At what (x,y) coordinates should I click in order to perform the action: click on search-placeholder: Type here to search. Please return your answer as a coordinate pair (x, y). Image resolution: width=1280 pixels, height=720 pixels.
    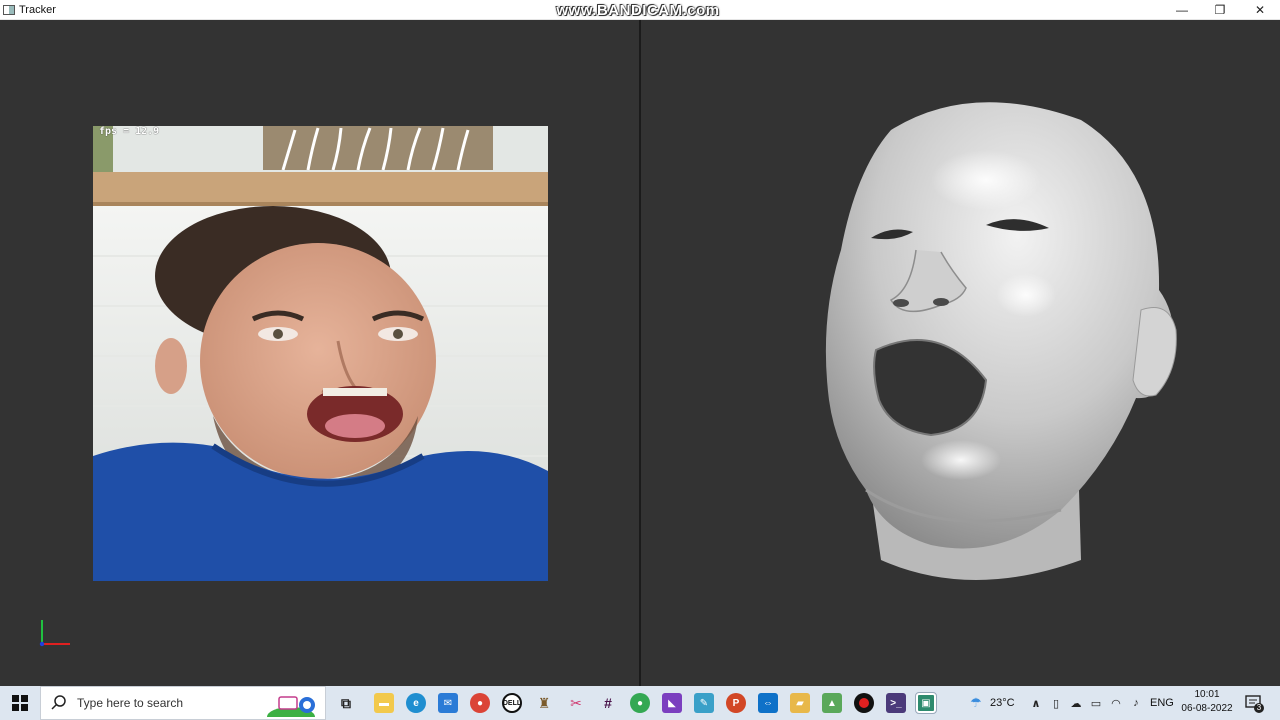
    Looking at the image, I should click on (130, 703).